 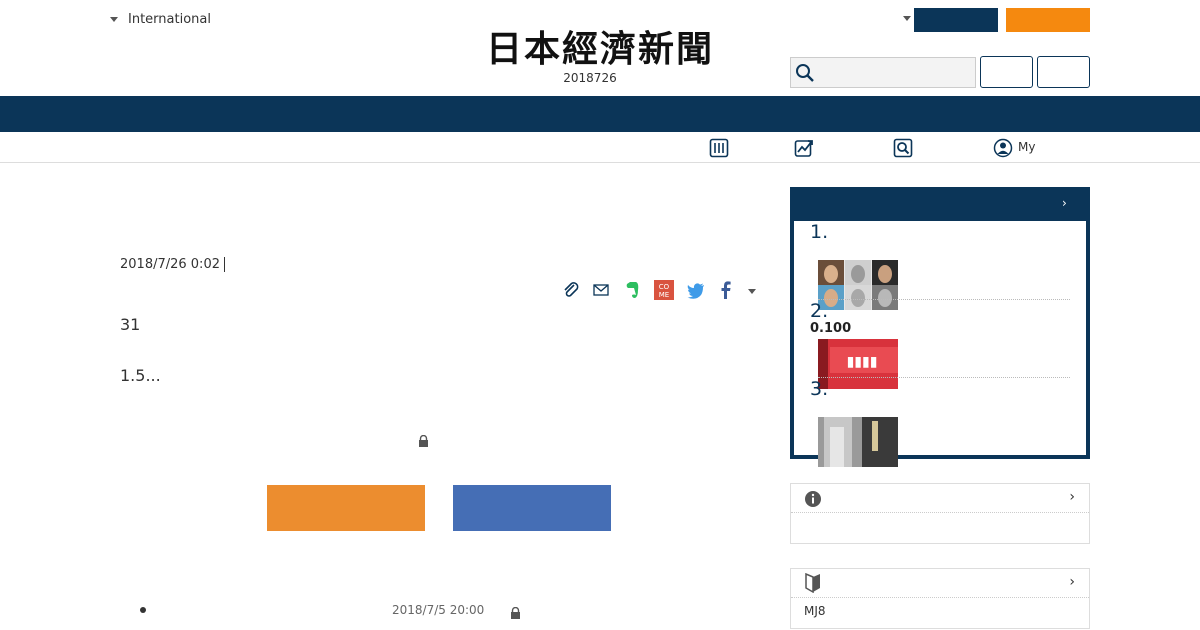 What do you see at coordinates (940, 513) in the screenshot?
I see `info-box: ›` at bounding box center [940, 513].